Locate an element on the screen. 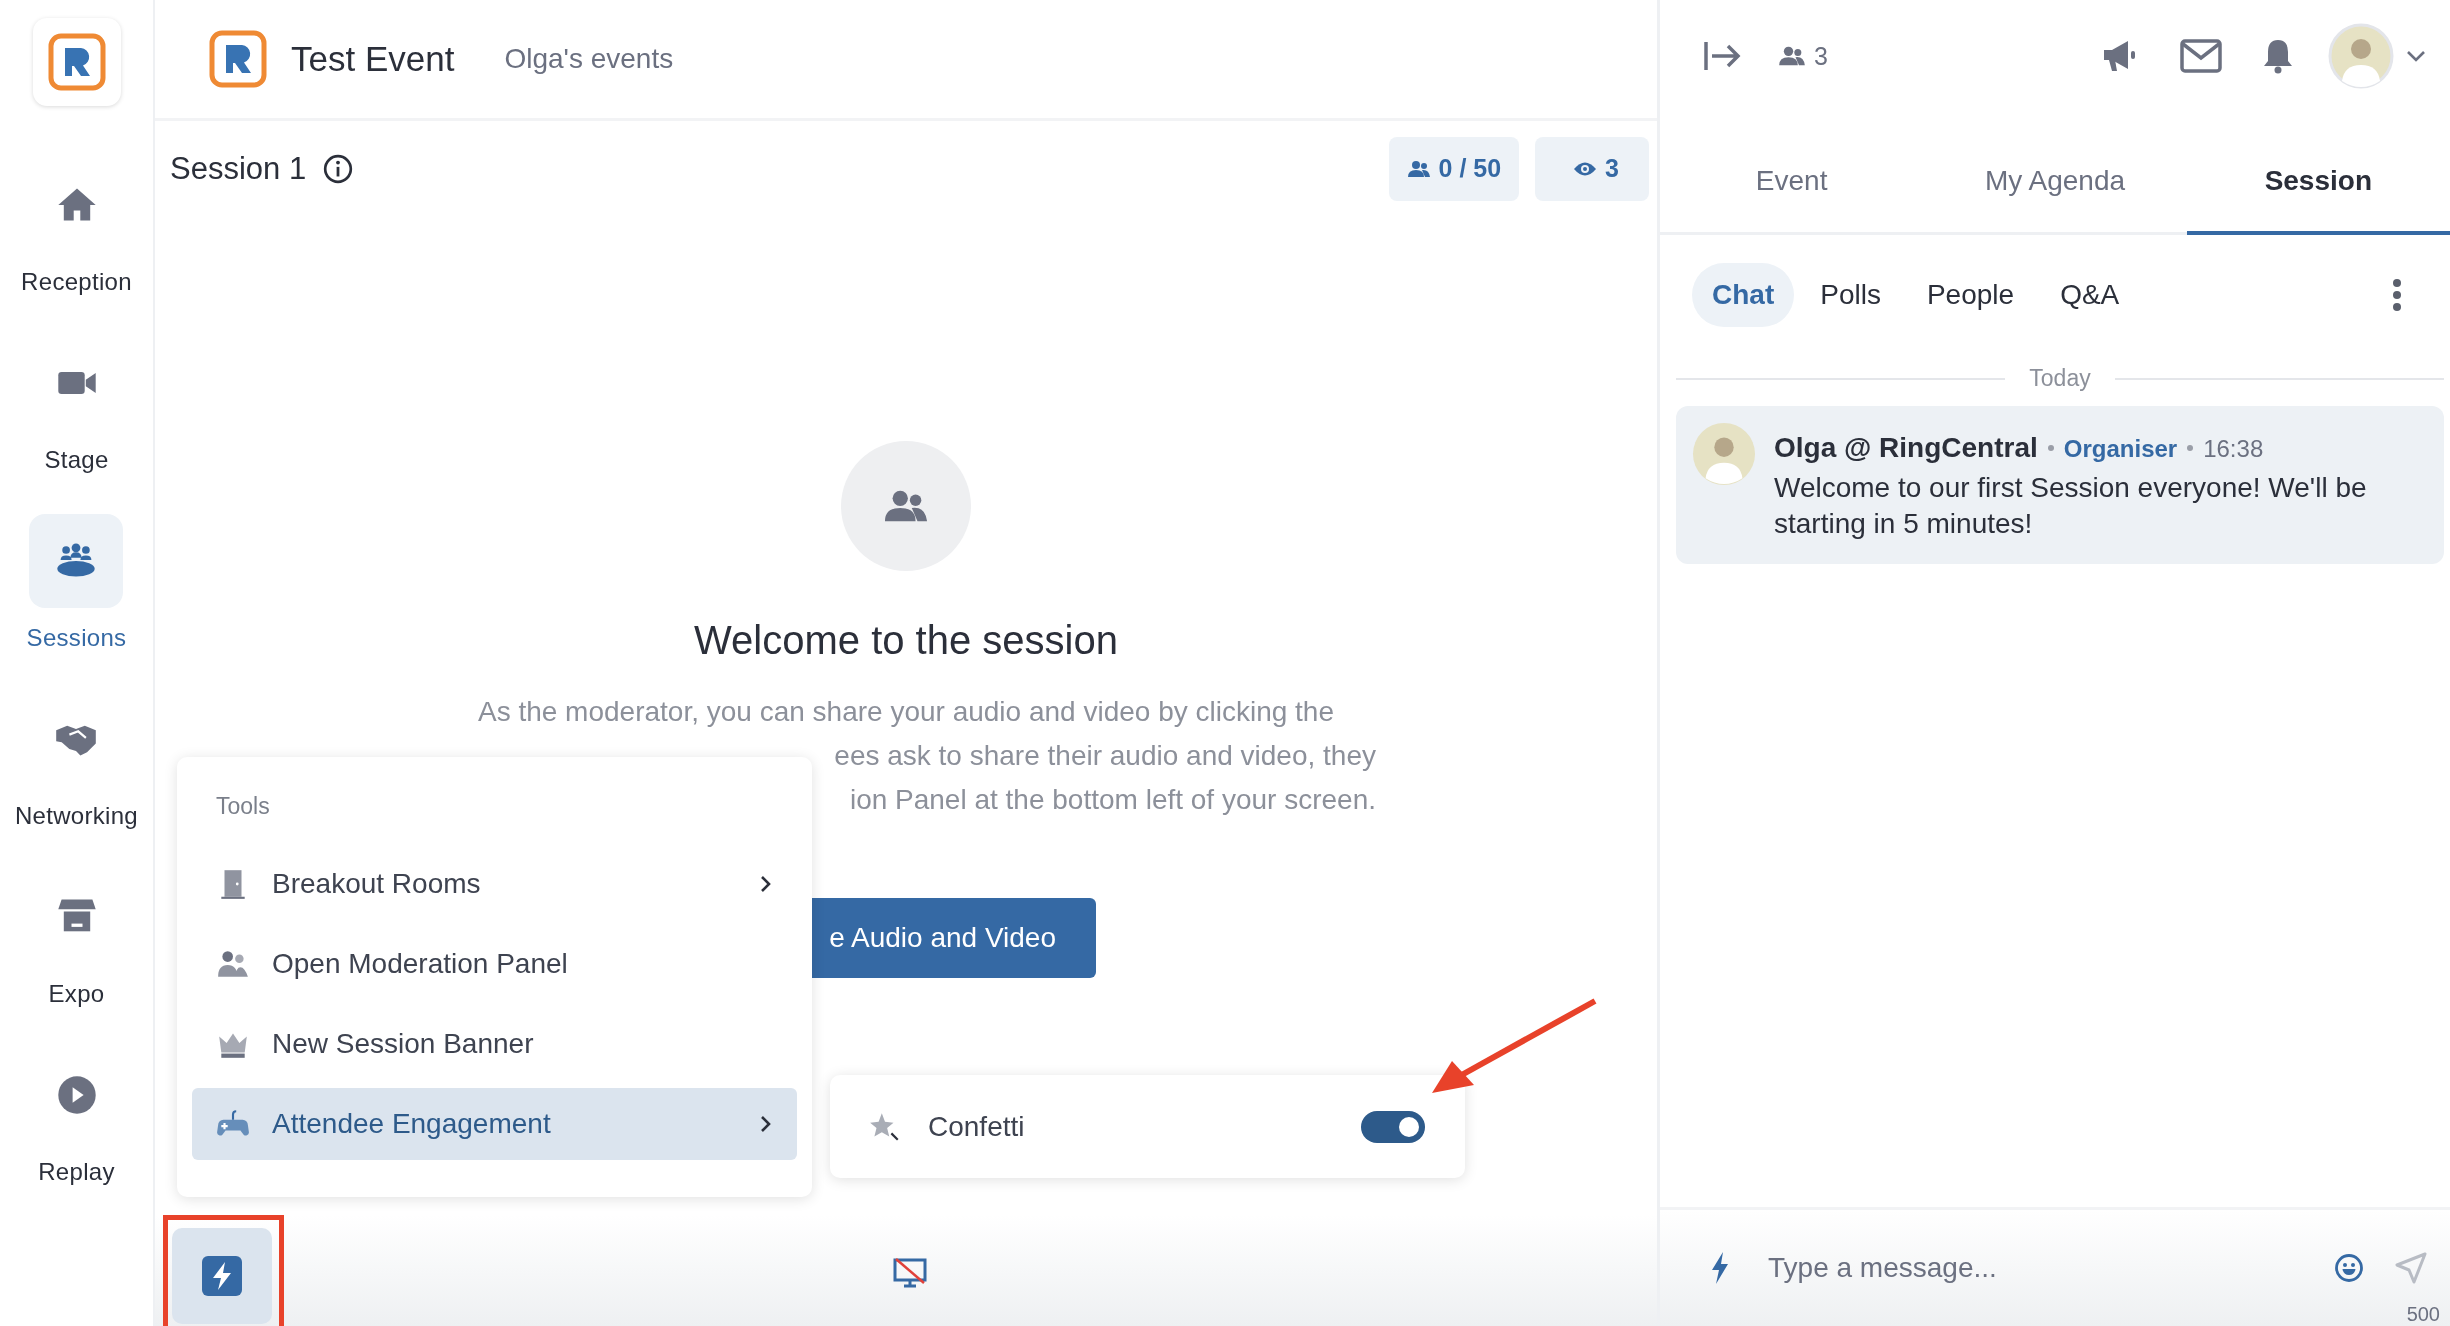 The width and height of the screenshot is (2450, 1326). confetti-toggle is located at coordinates (1393, 1126).